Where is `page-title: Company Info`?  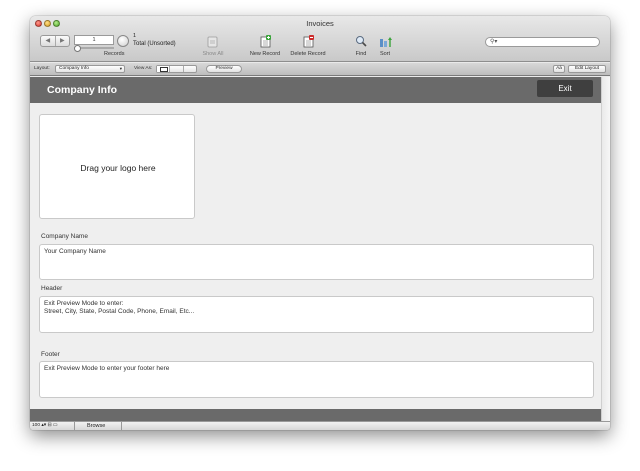
page-title: Company Info is located at coordinates (82, 90).